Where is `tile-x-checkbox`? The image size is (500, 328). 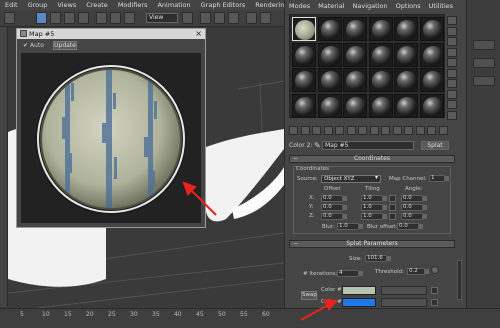 tile-x-checkbox is located at coordinates (392, 198).